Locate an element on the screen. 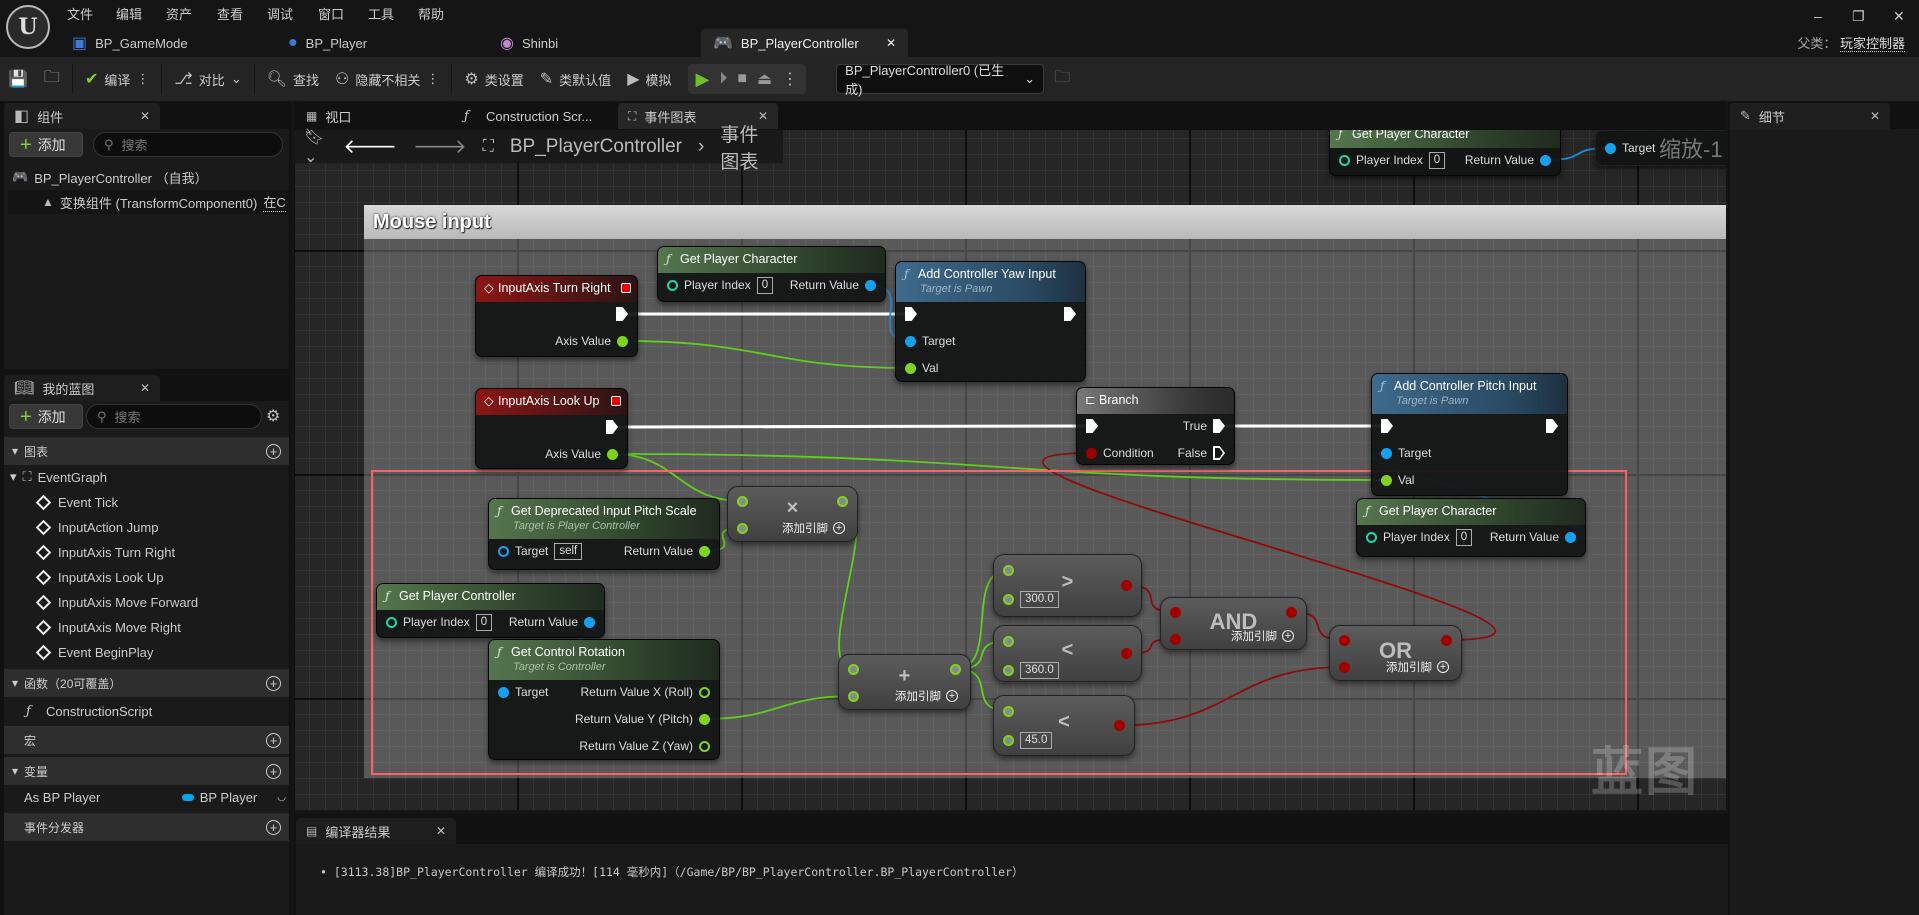 This screenshot has height=915, width=1919. parent-class-link: 玩家控制器 is located at coordinates (1872, 44).